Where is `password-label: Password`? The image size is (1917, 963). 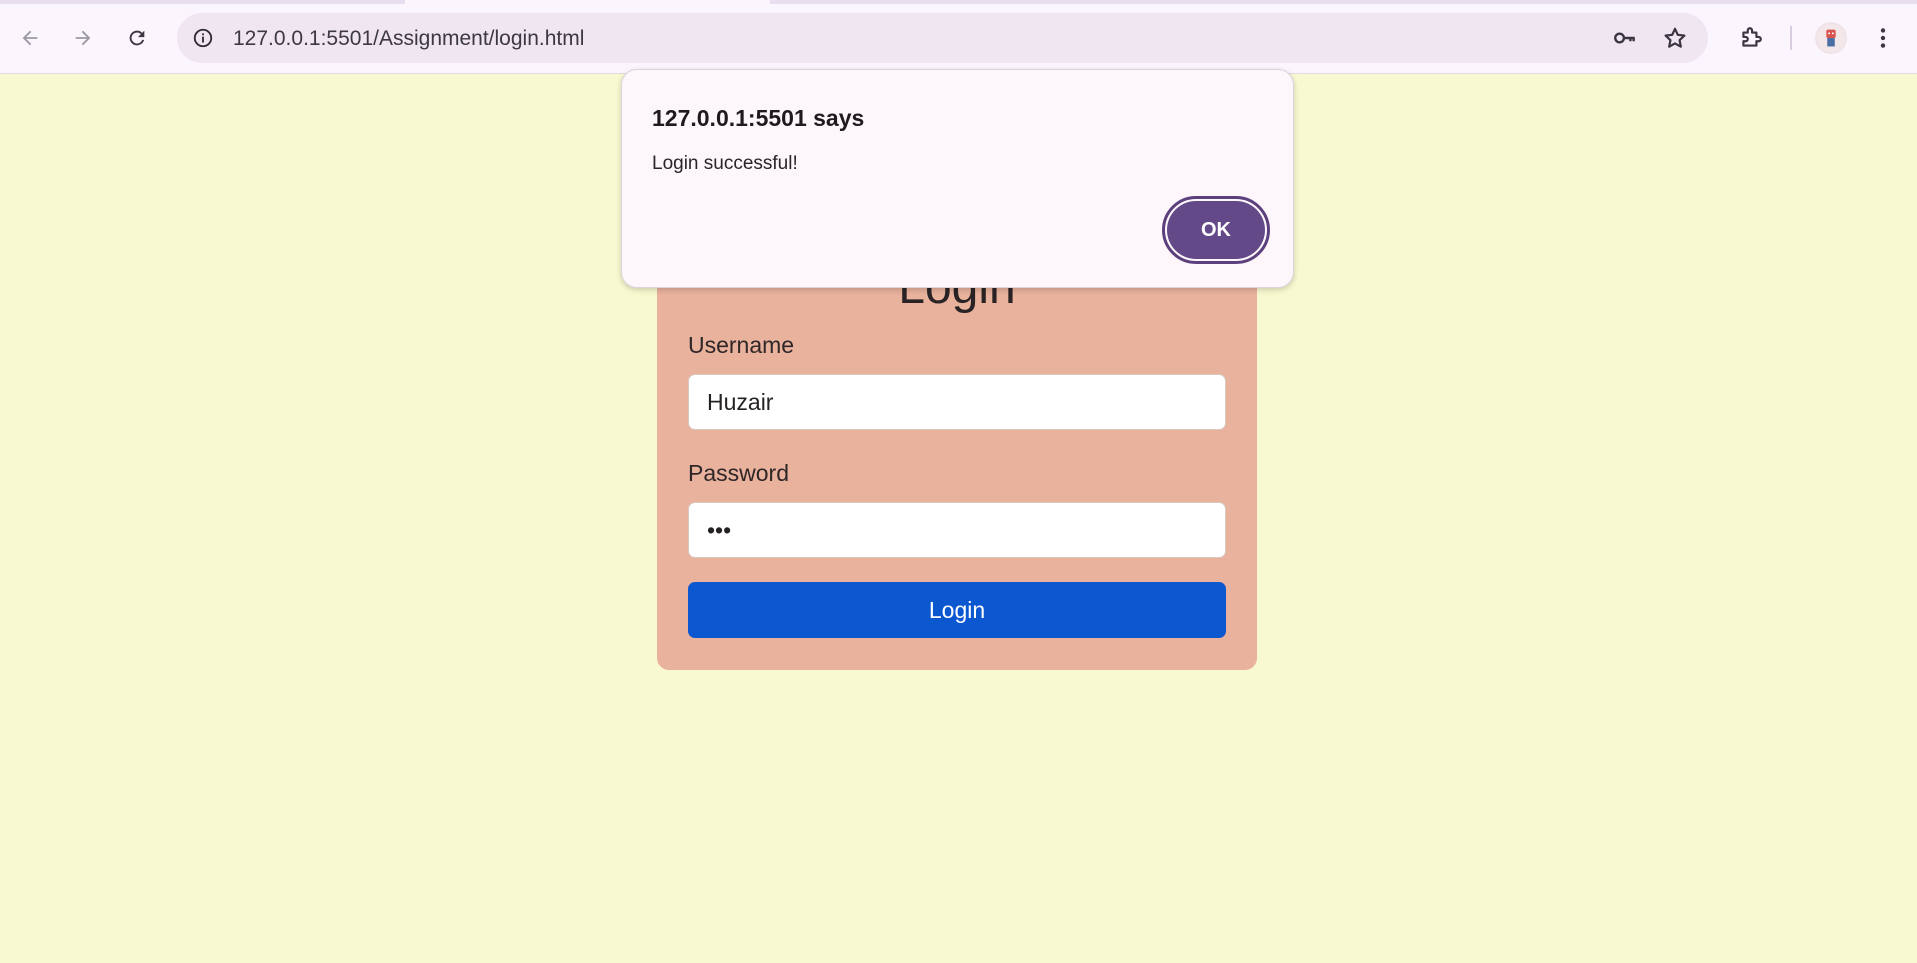 password-label: Password is located at coordinates (738, 473).